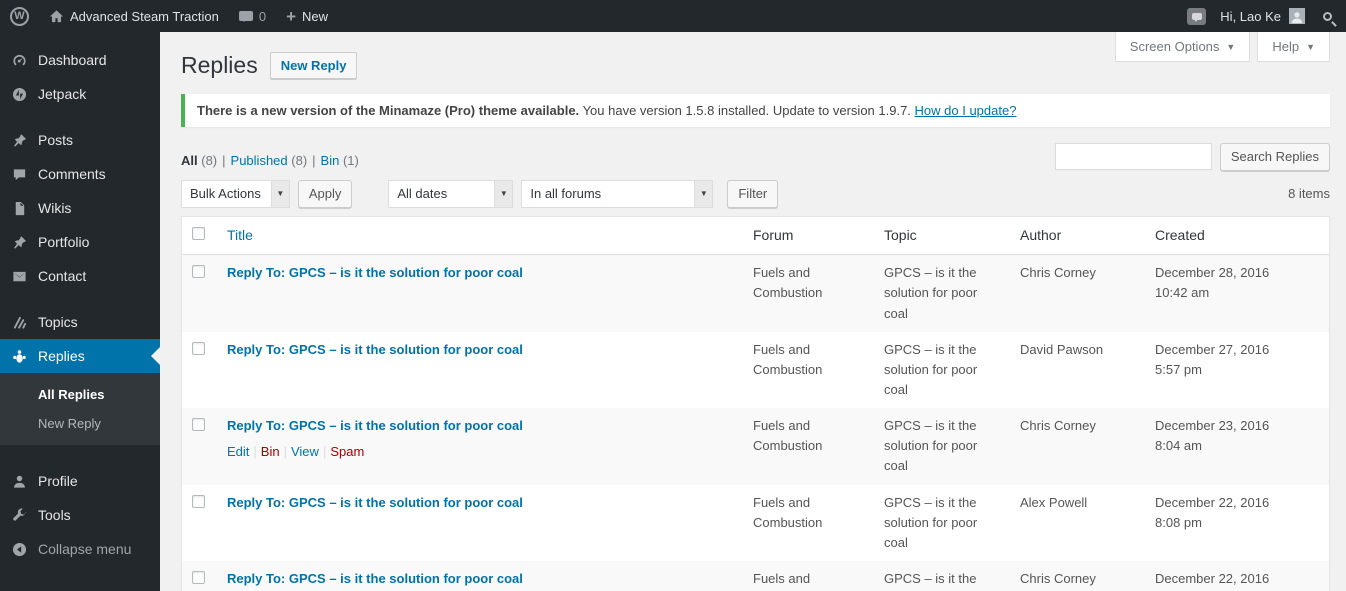 Image resolution: width=1346 pixels, height=591 pixels. I want to click on sidebar-item-comments: Comments, so click(80, 174).